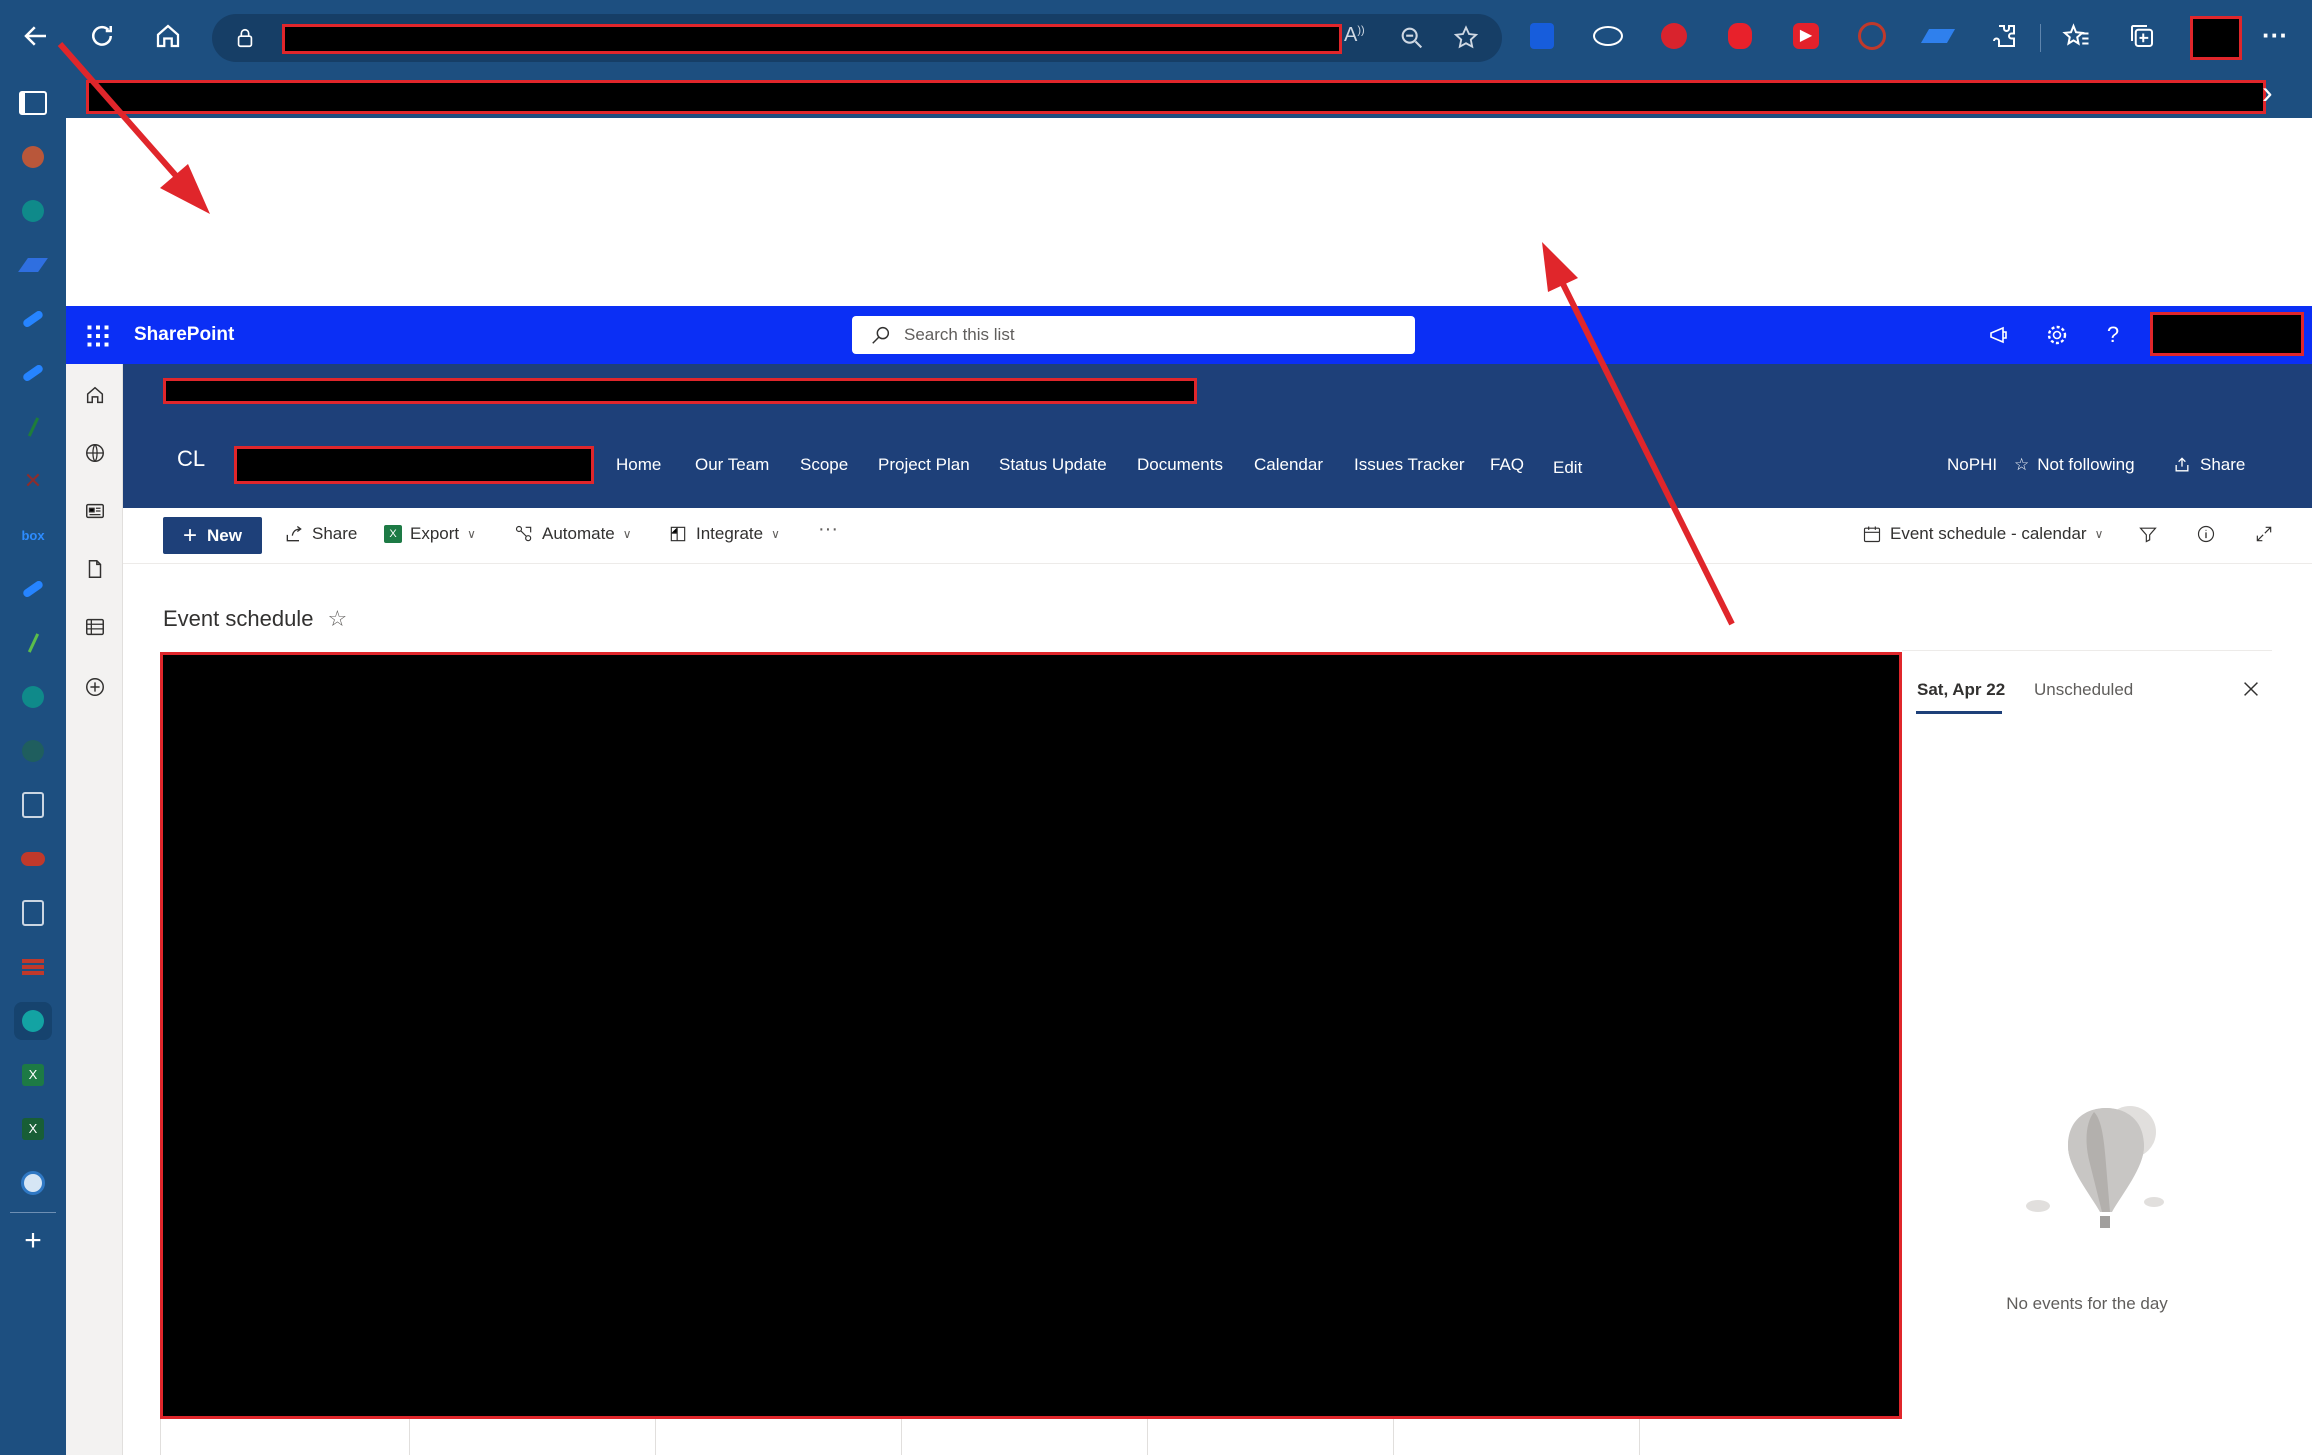  I want to click on chevron-down-icon: ∨, so click(775, 534).